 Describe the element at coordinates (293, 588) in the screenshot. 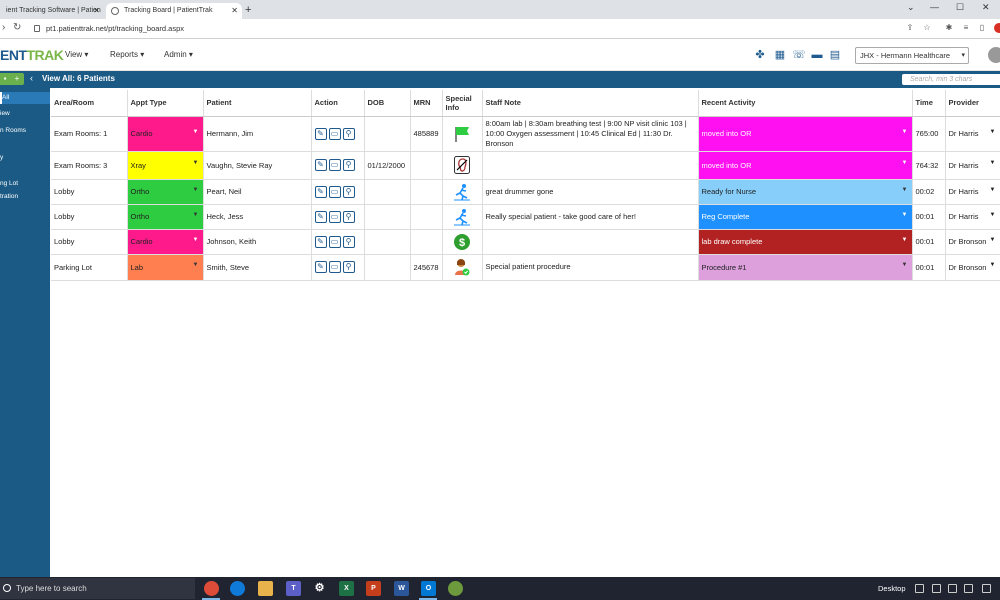

I see `teams-icon: T` at that location.